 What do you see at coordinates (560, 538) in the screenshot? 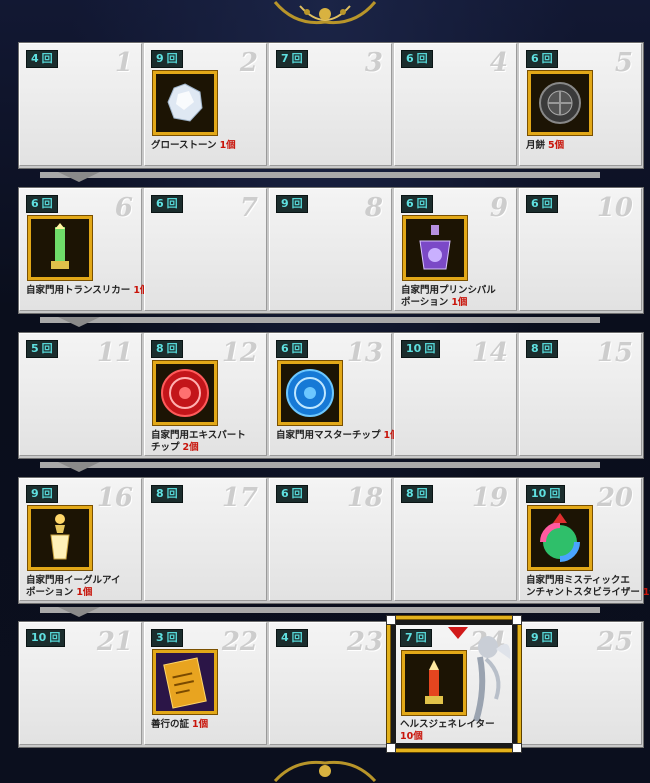
I see `mystic-stabilizer-icon` at bounding box center [560, 538].